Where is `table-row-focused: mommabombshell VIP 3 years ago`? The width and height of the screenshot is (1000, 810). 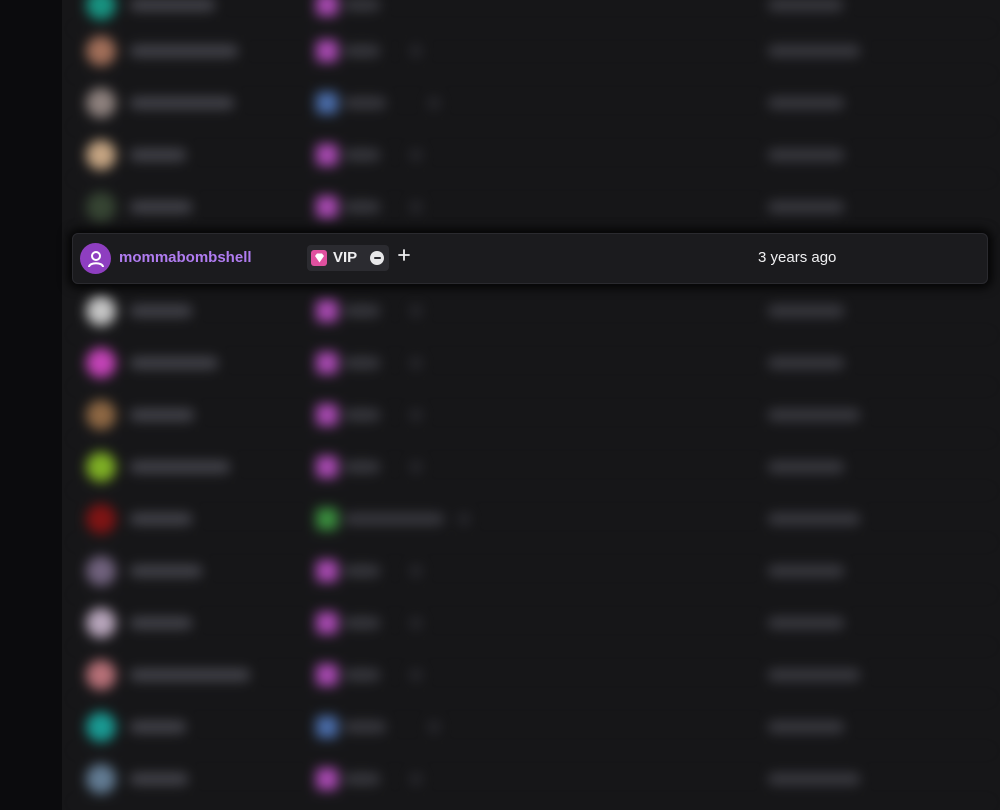 table-row-focused: mommabombshell VIP 3 years ago is located at coordinates (530, 258).